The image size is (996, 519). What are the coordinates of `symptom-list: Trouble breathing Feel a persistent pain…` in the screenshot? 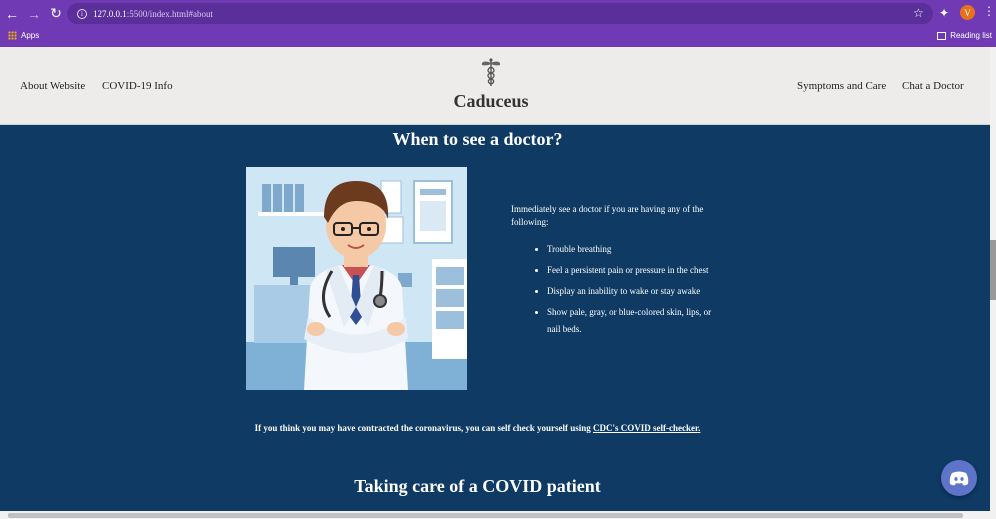 It's located at (634, 289).